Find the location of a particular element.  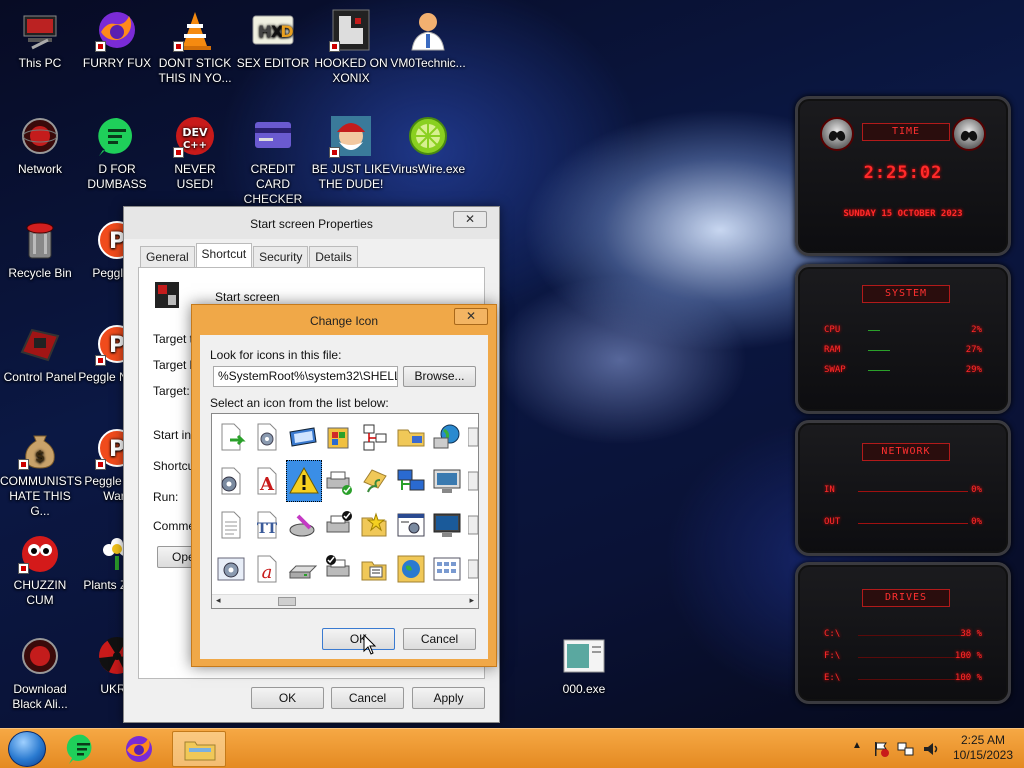

change-icon-close-button: ✕ is located at coordinates (471, 316).